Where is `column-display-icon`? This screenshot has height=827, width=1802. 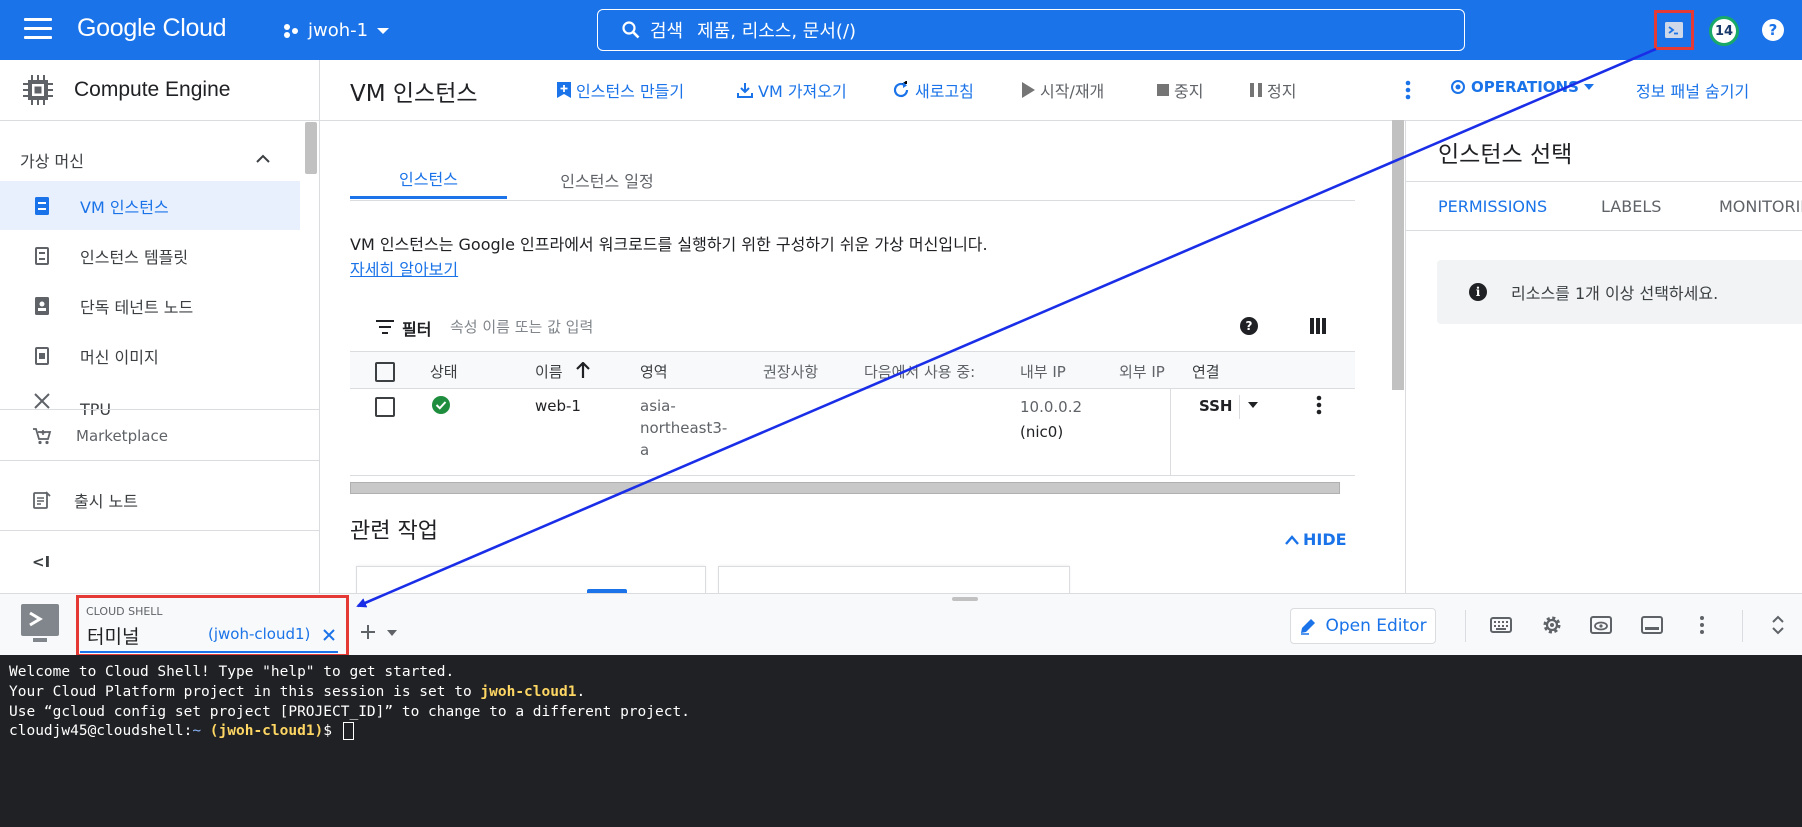
column-display-icon is located at coordinates (1318, 326).